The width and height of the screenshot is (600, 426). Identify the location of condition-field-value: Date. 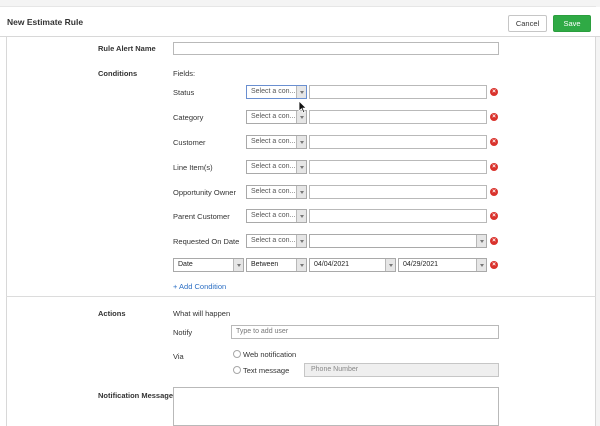
(185, 264).